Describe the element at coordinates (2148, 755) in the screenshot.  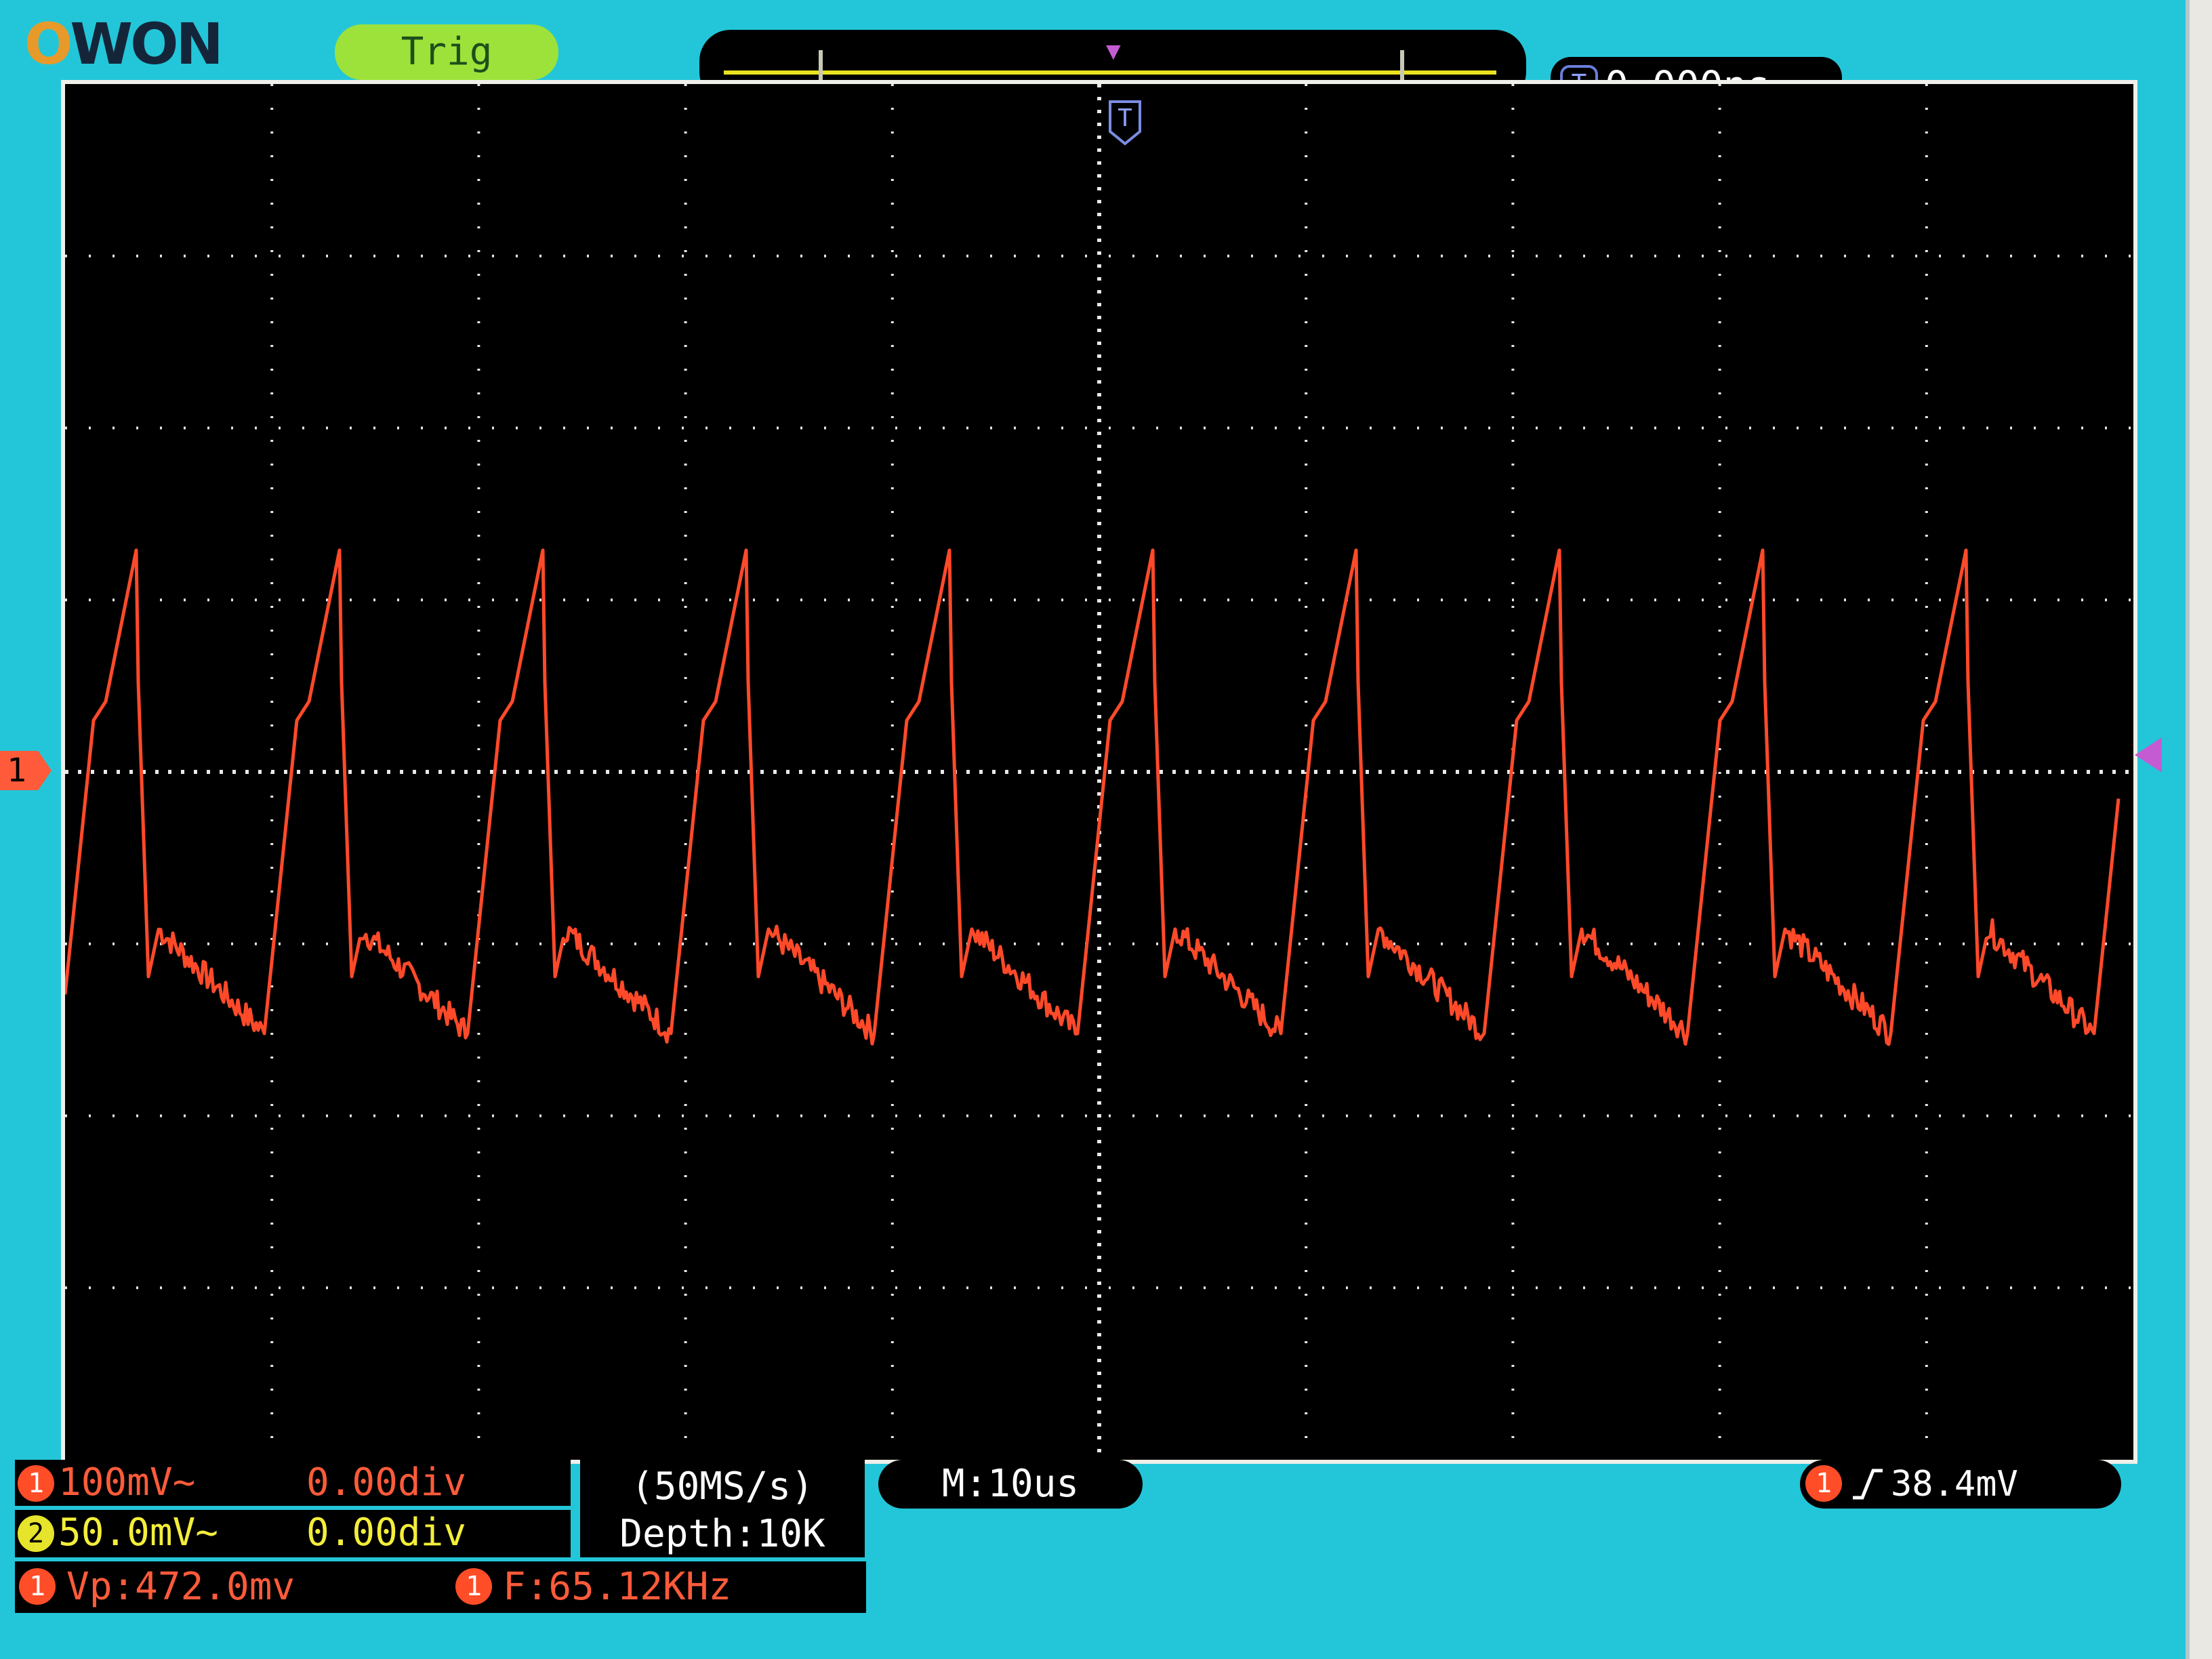
I see `trigger-level-marker-icon` at that location.